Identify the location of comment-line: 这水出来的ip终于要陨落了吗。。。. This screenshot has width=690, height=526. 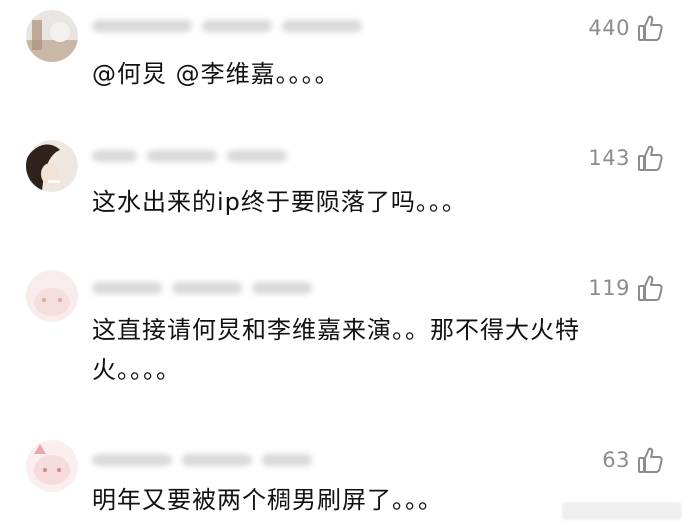
(279, 202).